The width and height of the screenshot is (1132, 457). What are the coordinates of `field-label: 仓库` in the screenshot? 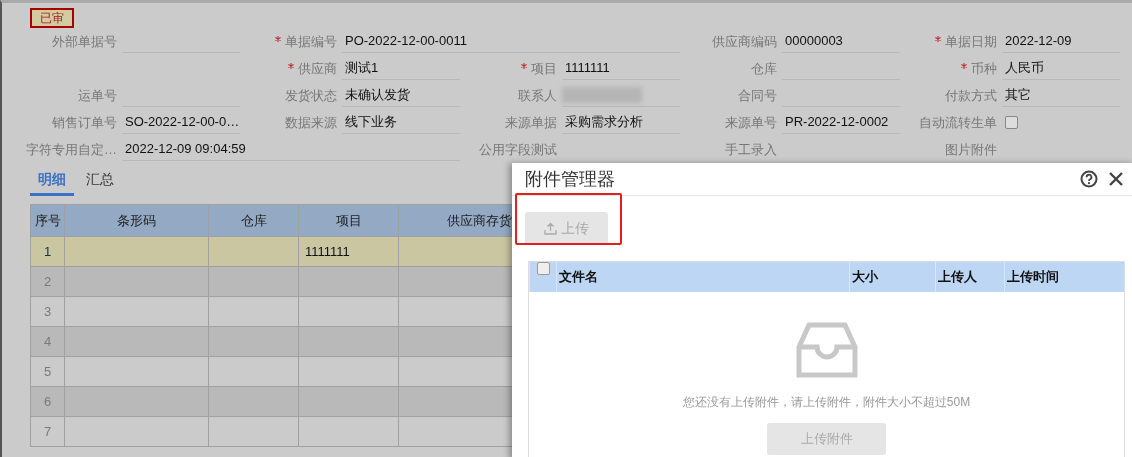 It's located at (764, 68).